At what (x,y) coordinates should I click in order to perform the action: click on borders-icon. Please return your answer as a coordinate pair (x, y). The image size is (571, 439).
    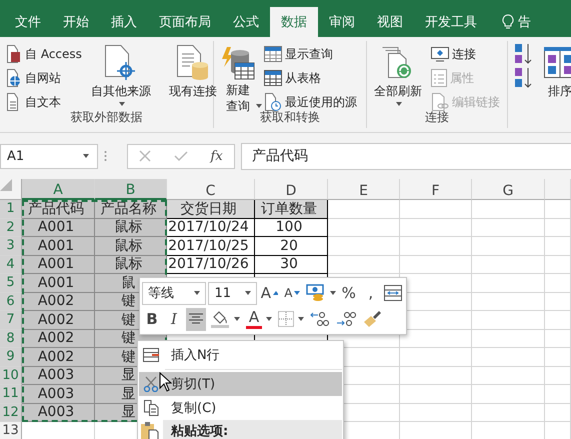
    Looking at the image, I should click on (286, 319).